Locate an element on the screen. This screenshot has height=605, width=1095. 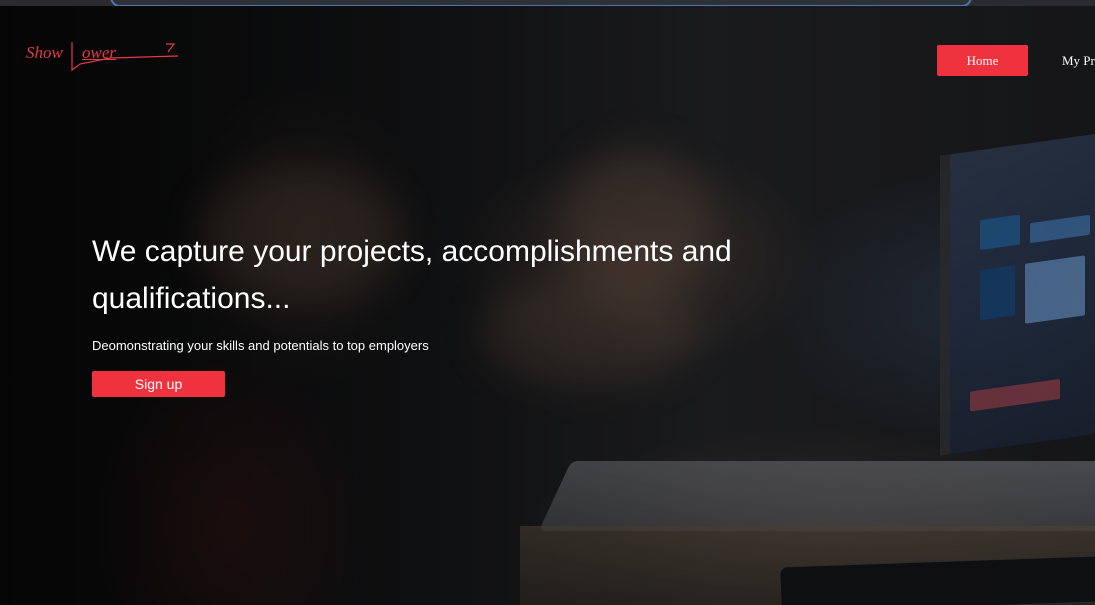
site-logo: Show ower is located at coordinates (102, 58).